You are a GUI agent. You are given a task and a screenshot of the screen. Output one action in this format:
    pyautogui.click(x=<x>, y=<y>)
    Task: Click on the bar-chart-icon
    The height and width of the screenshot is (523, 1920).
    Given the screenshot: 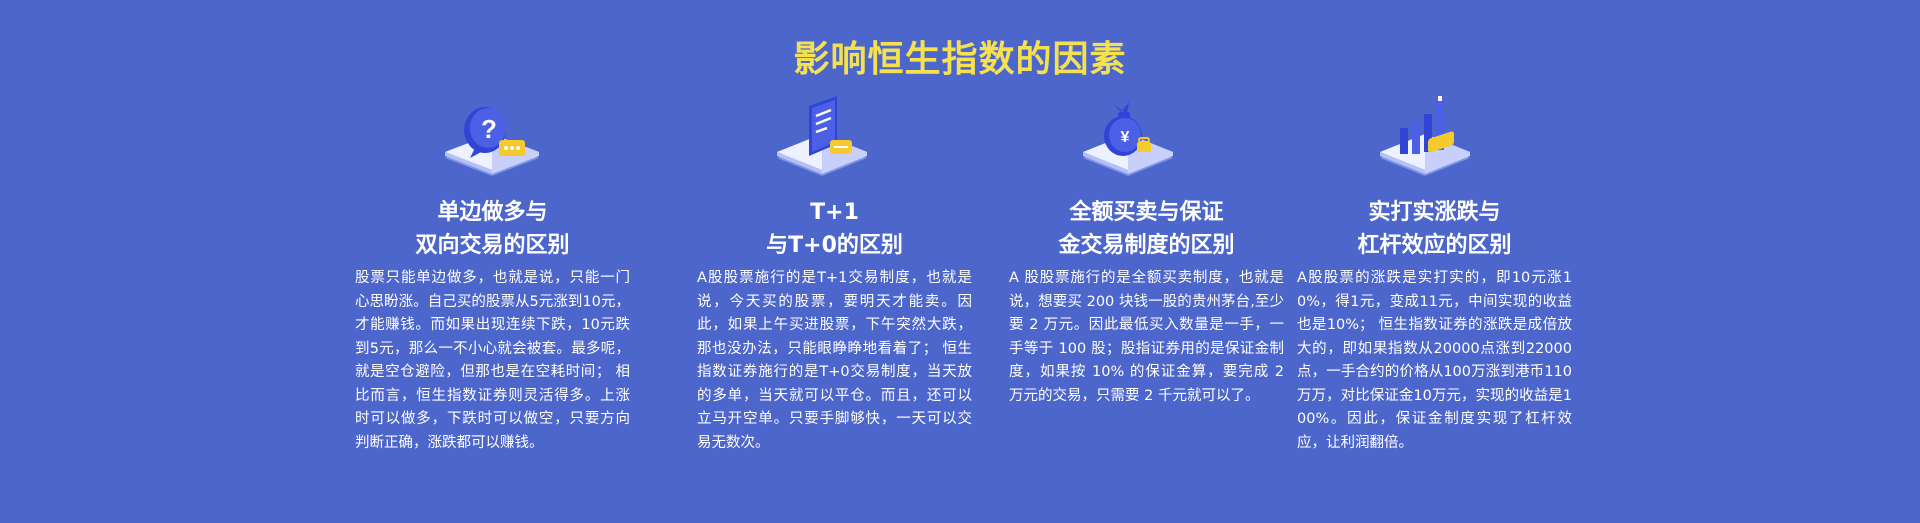 What is the action you would take?
    pyautogui.click(x=1425, y=141)
    